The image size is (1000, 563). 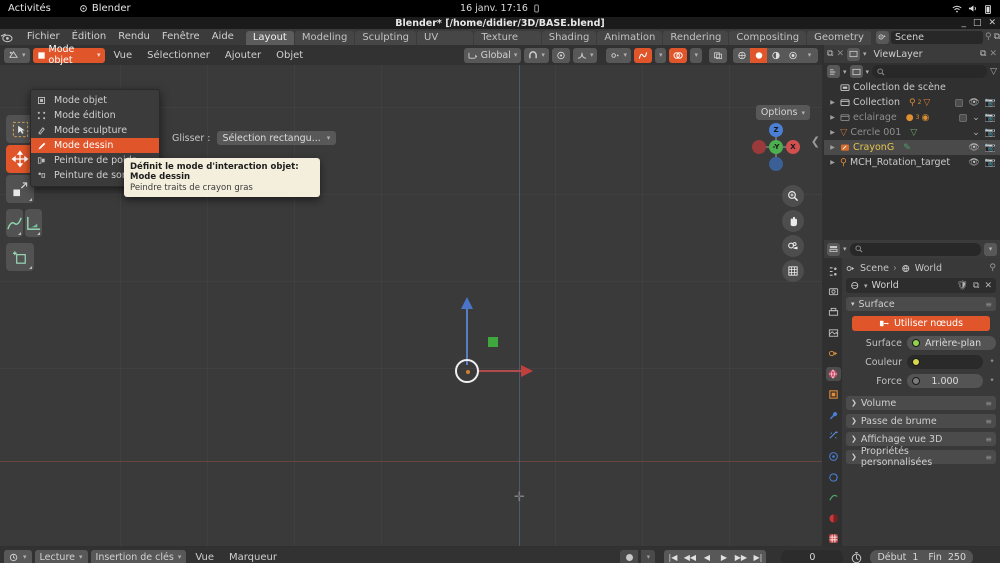 What do you see at coordinates (984, 133) in the screenshot?
I see `outliner-row-controls: ⌄ 📷` at bounding box center [984, 133].